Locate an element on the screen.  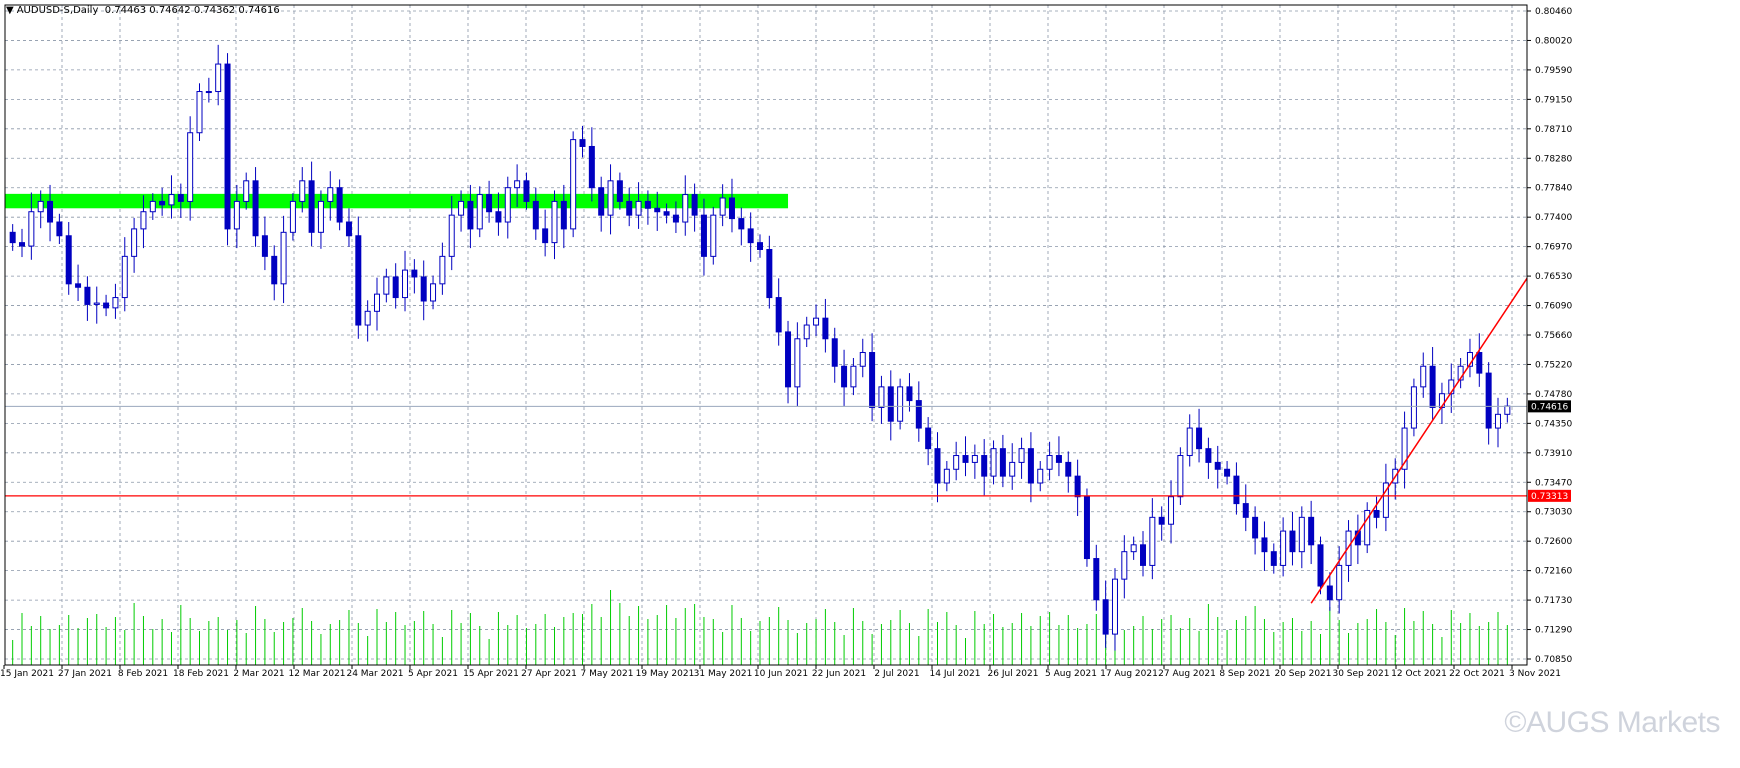
date-tick-label: 17 Aug 2021 is located at coordinates (1129, 674).